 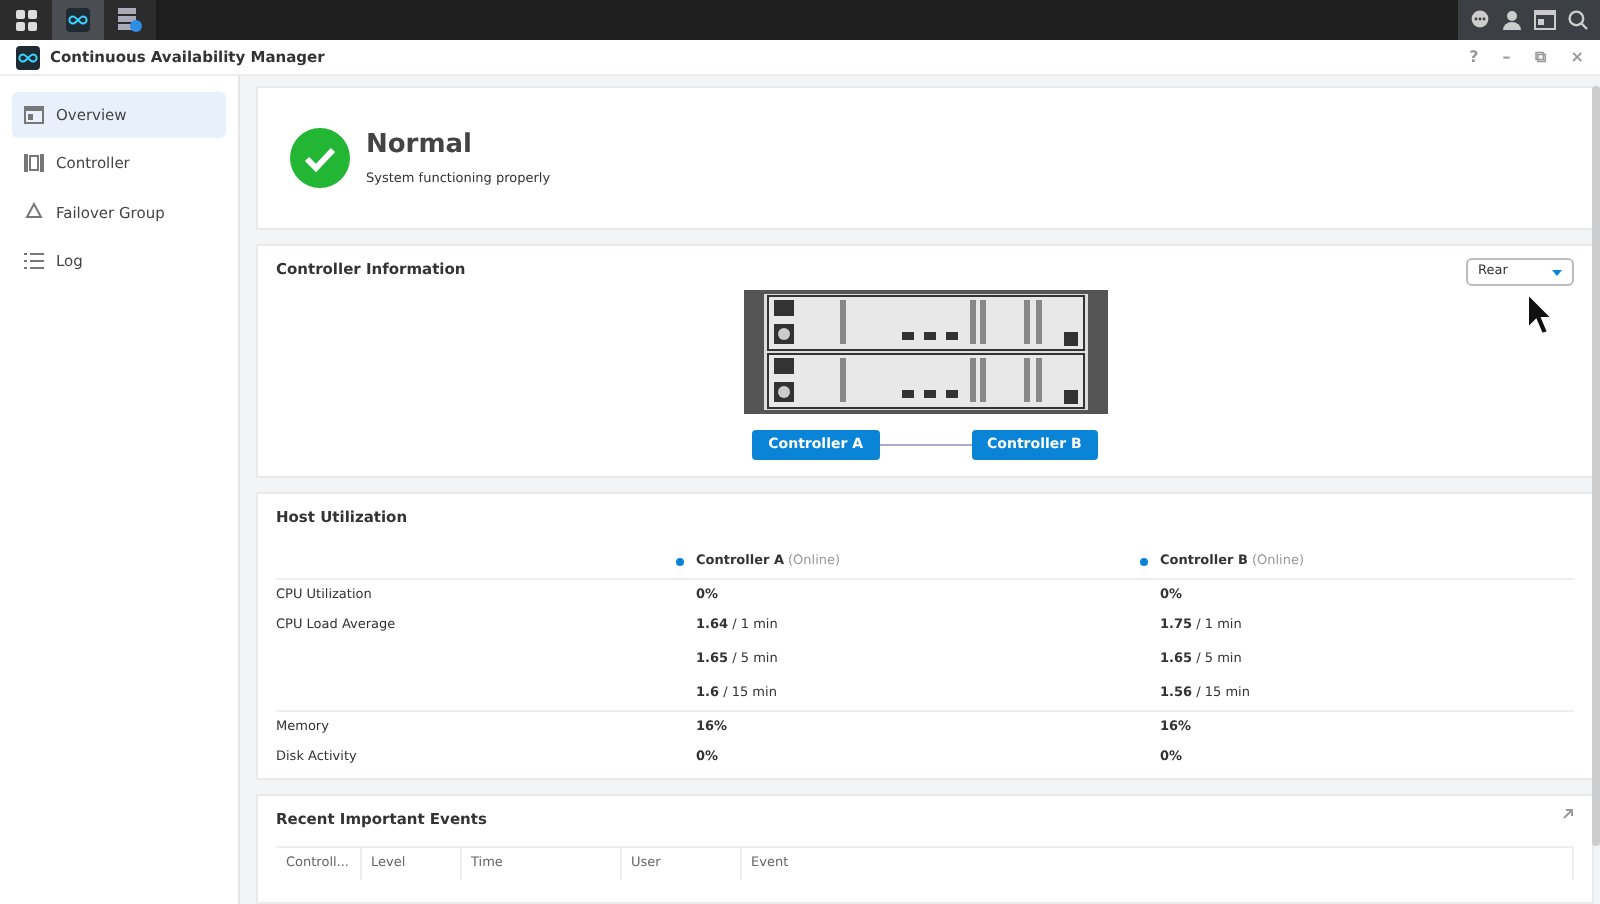 What do you see at coordinates (28, 57) in the screenshot?
I see `app-logo-icon` at bounding box center [28, 57].